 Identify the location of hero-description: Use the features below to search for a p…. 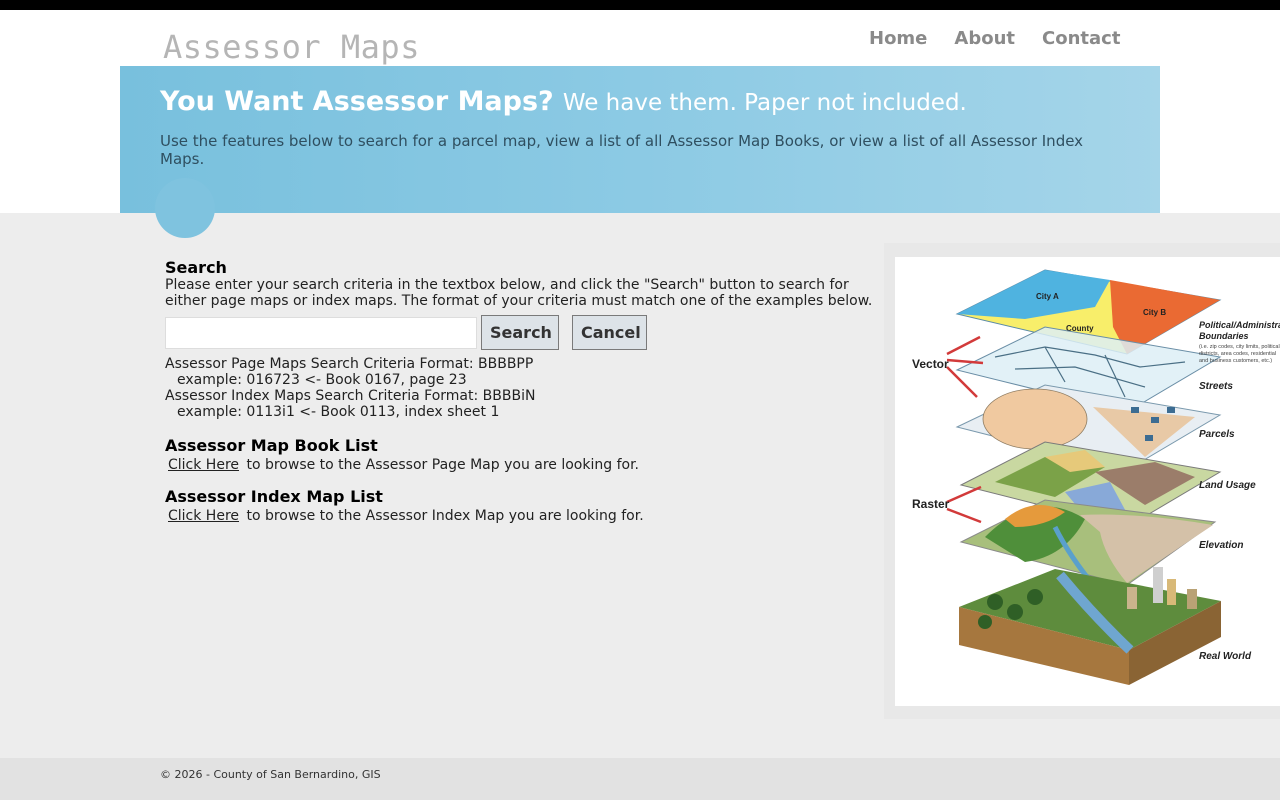
(622, 150).